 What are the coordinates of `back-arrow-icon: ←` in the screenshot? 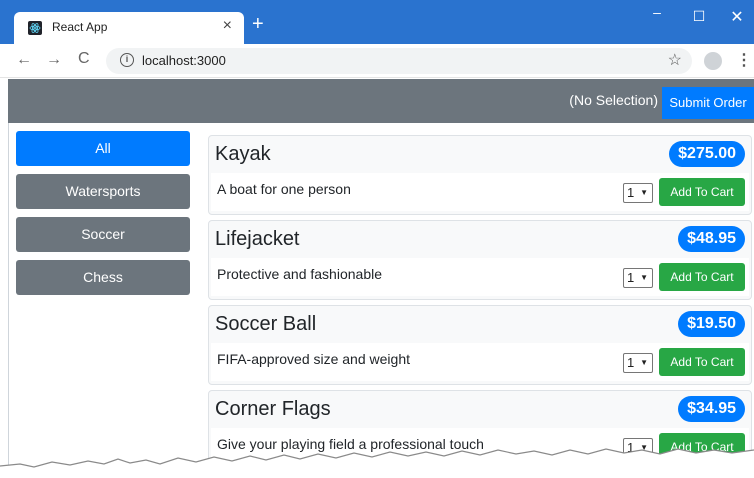 It's located at (24, 60).